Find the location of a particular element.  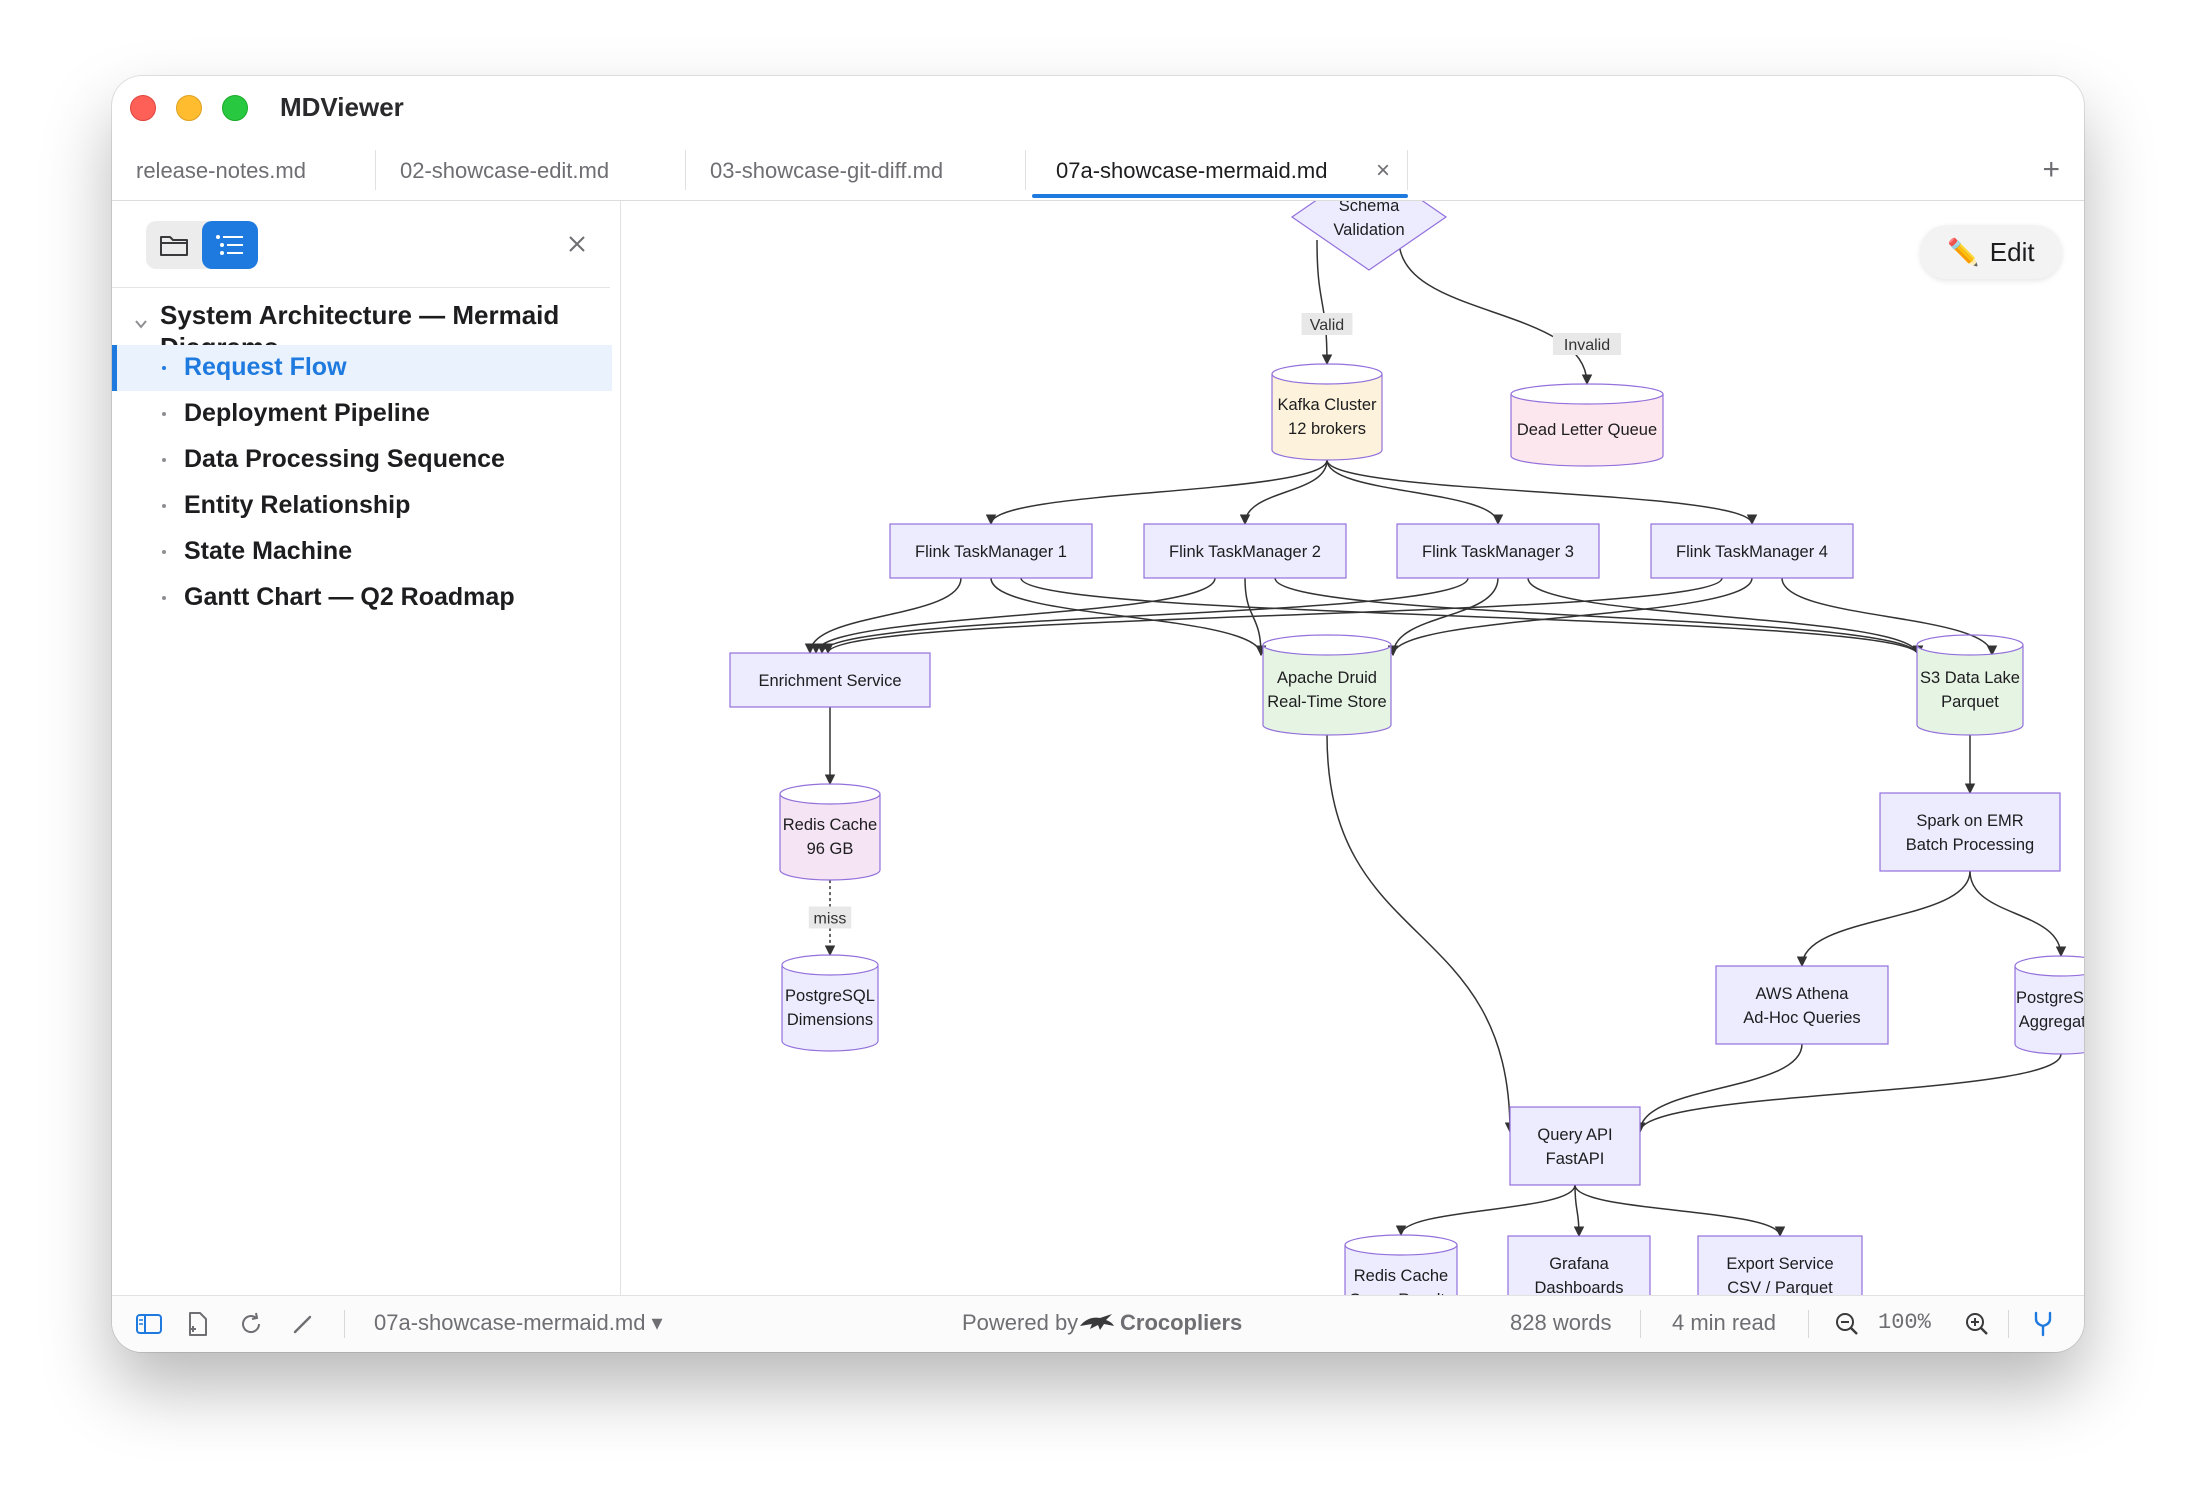

outline-item-label: Data Processing Sequence is located at coordinates (344, 459).